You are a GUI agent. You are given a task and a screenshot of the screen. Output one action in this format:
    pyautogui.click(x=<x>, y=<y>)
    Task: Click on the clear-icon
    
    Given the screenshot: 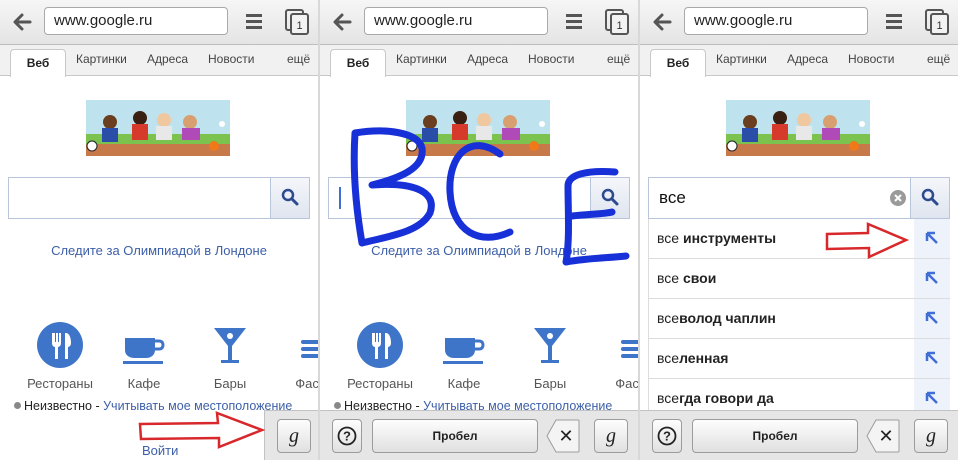 What is the action you would take?
    pyautogui.click(x=898, y=198)
    